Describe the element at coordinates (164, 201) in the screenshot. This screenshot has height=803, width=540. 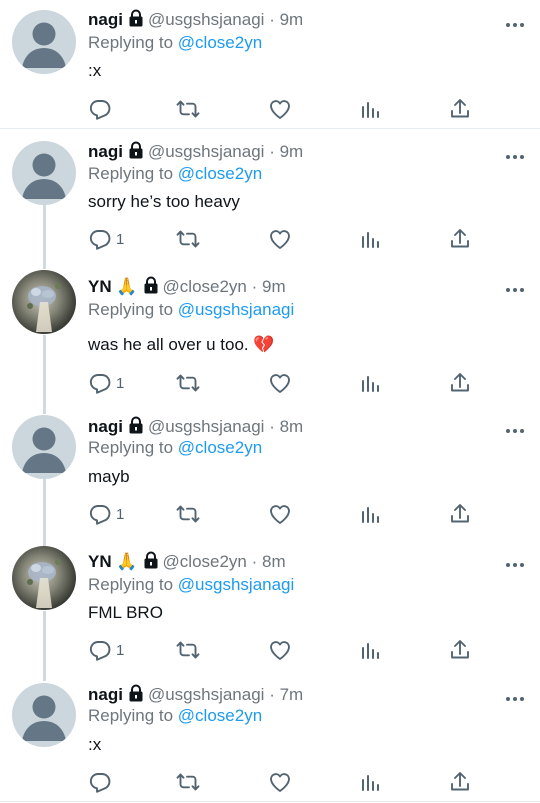
I see `tweet-text: sorry he’s too heavy` at that location.